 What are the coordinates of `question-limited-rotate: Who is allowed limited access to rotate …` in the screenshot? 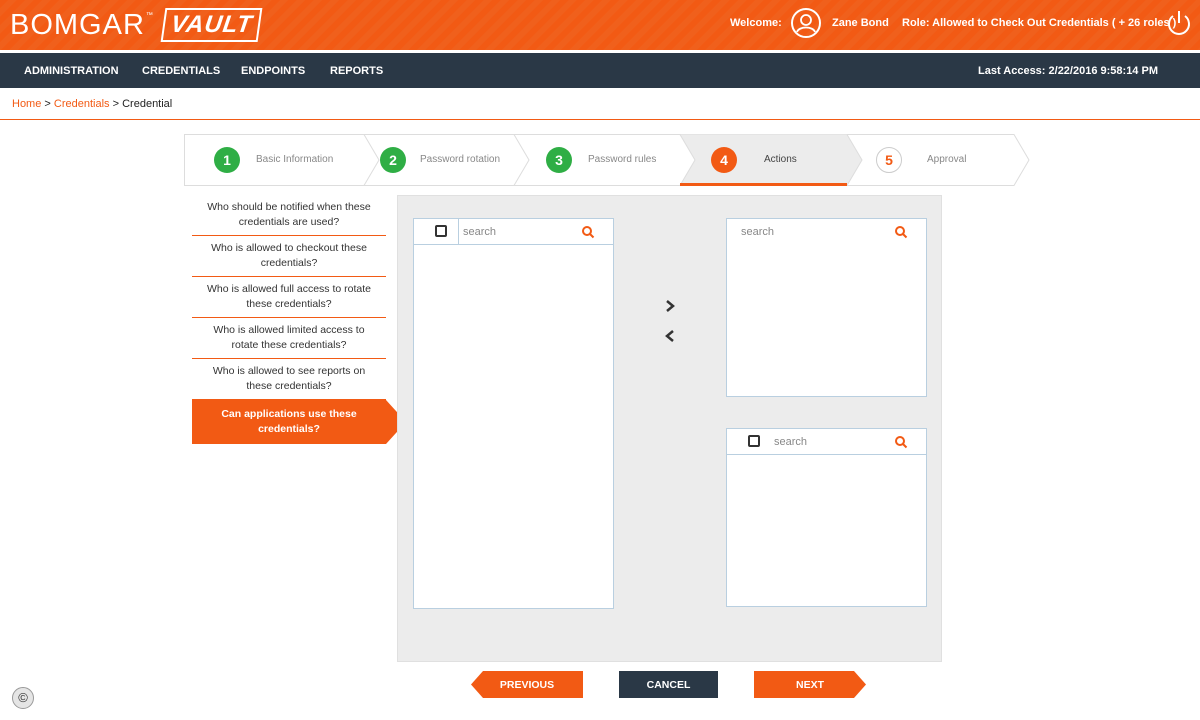 It's located at (289, 338).